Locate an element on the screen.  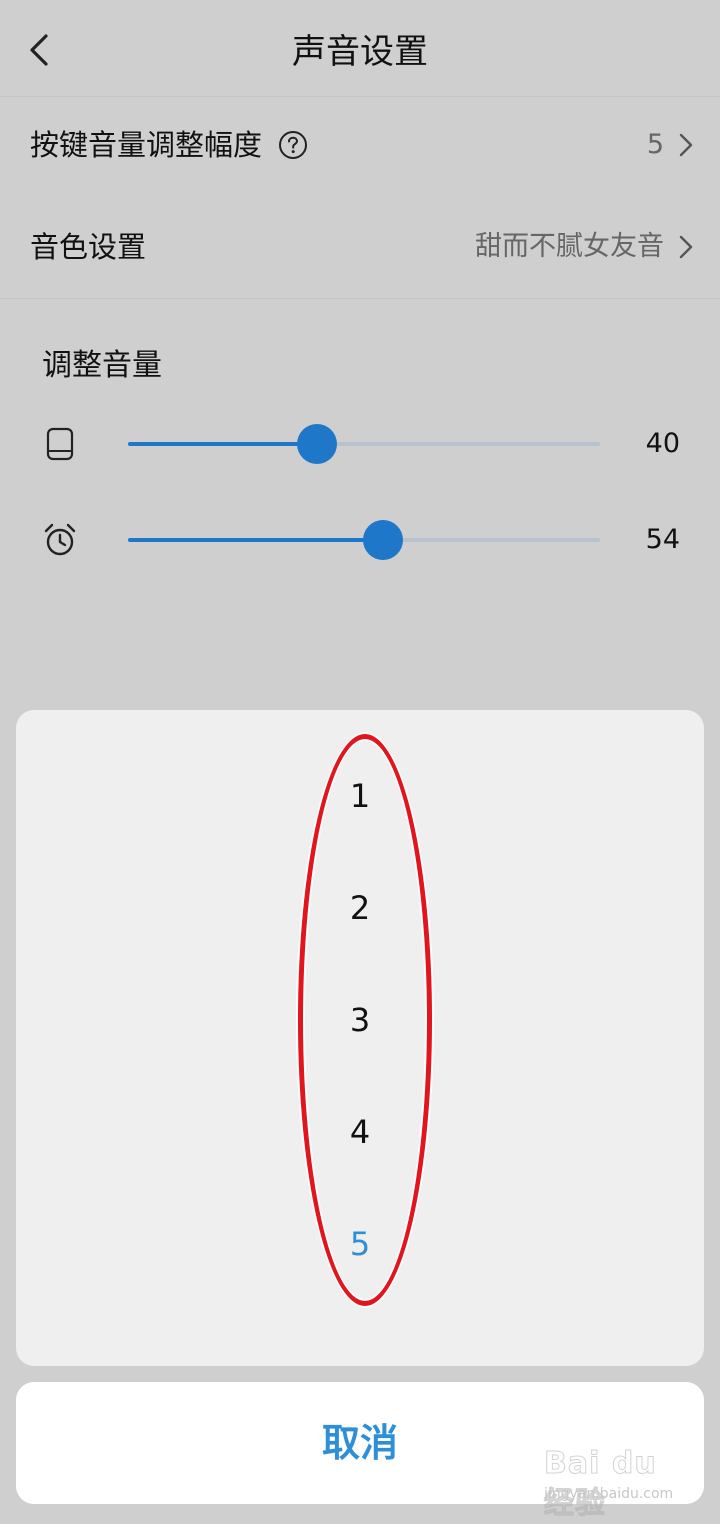
timbre-row: 音色设置 甜而不腻女友音 is located at coordinates (360, 248).